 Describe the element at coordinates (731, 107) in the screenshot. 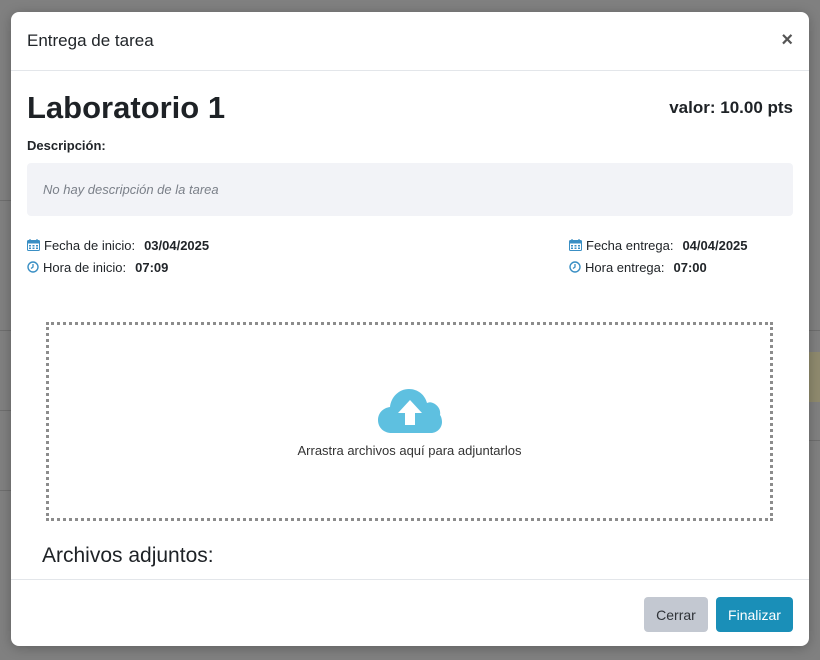

I see `task-value: valor: 10.00 pts` at that location.